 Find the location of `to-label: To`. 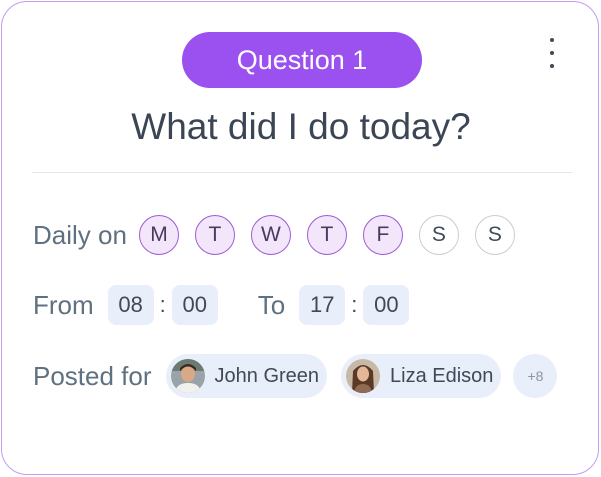

to-label: To is located at coordinates (271, 304).